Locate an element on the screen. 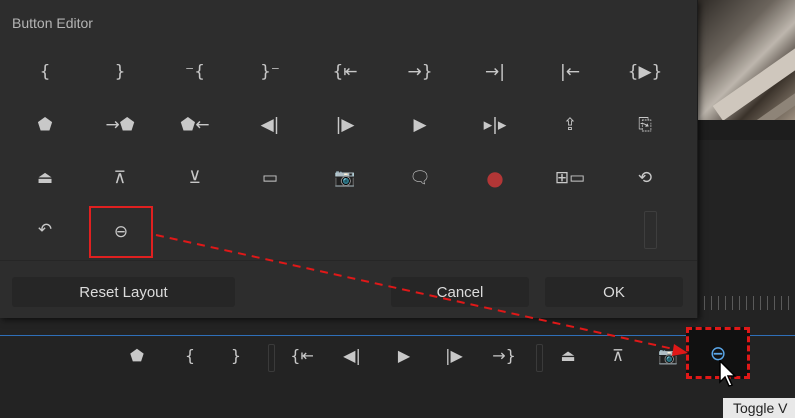 Image resolution: width=795 pixels, height=418 pixels. tooltip: Toggle V is located at coordinates (759, 408).